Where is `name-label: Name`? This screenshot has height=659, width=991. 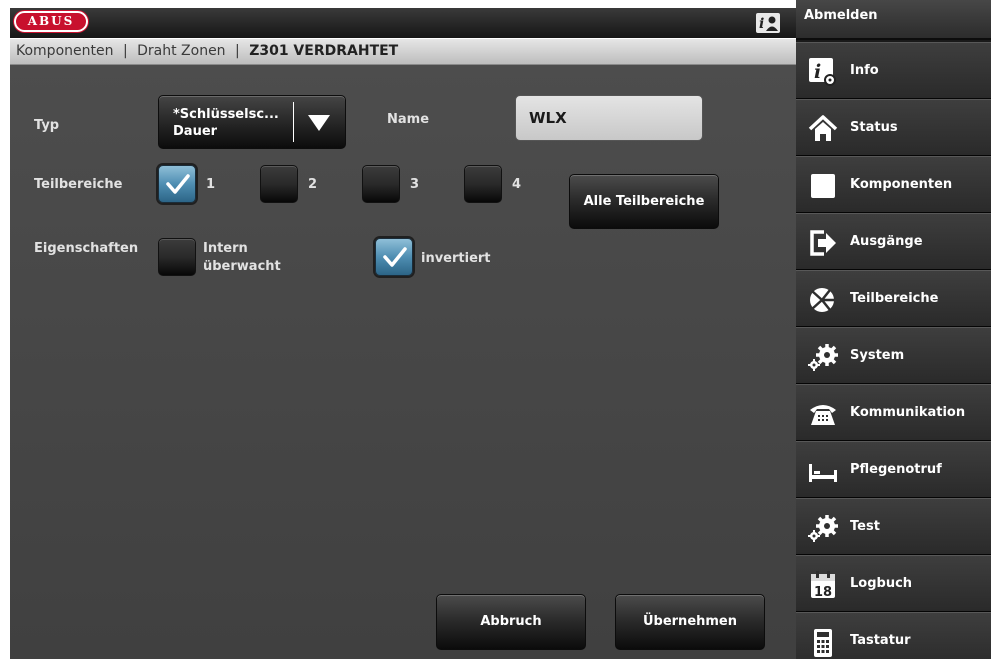 name-label: Name is located at coordinates (408, 119).